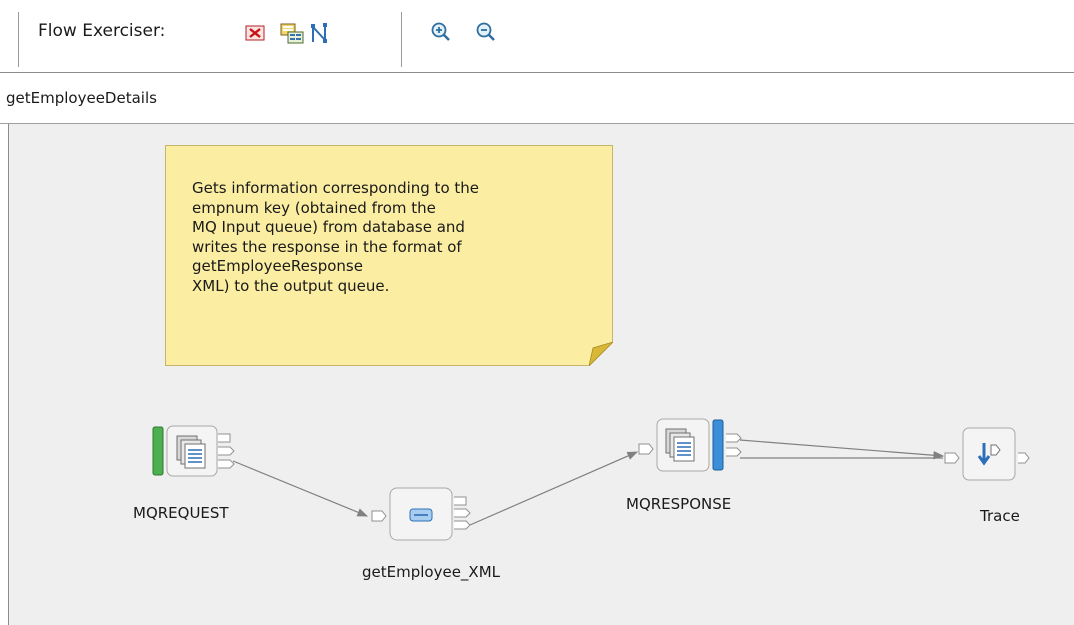 The height and width of the screenshot is (625, 1074). I want to click on flow-connections, so click(588, 482).